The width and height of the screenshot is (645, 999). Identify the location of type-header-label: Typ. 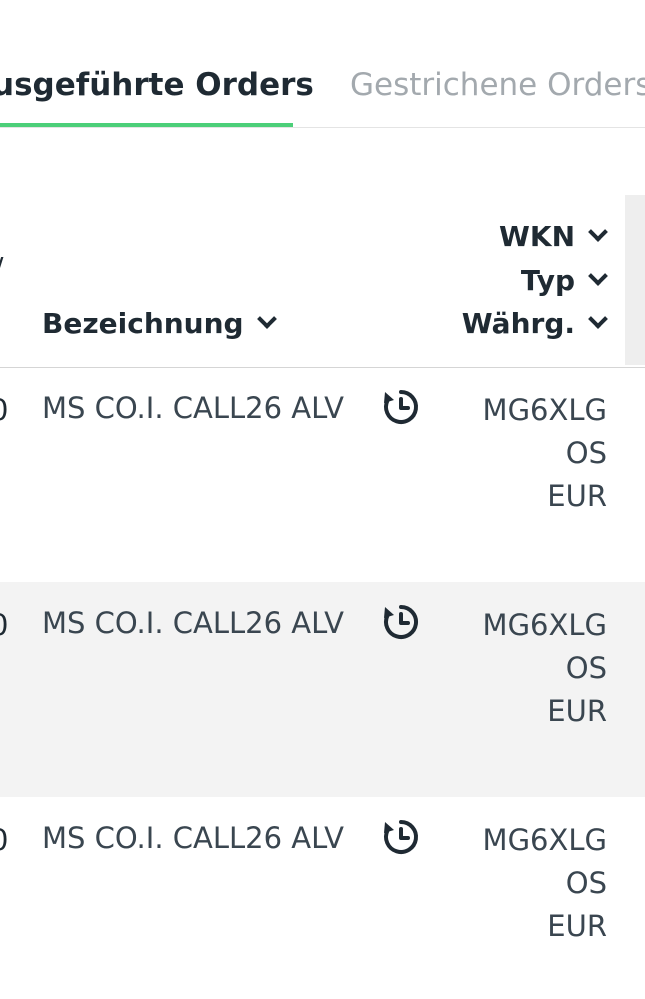
(547, 280).